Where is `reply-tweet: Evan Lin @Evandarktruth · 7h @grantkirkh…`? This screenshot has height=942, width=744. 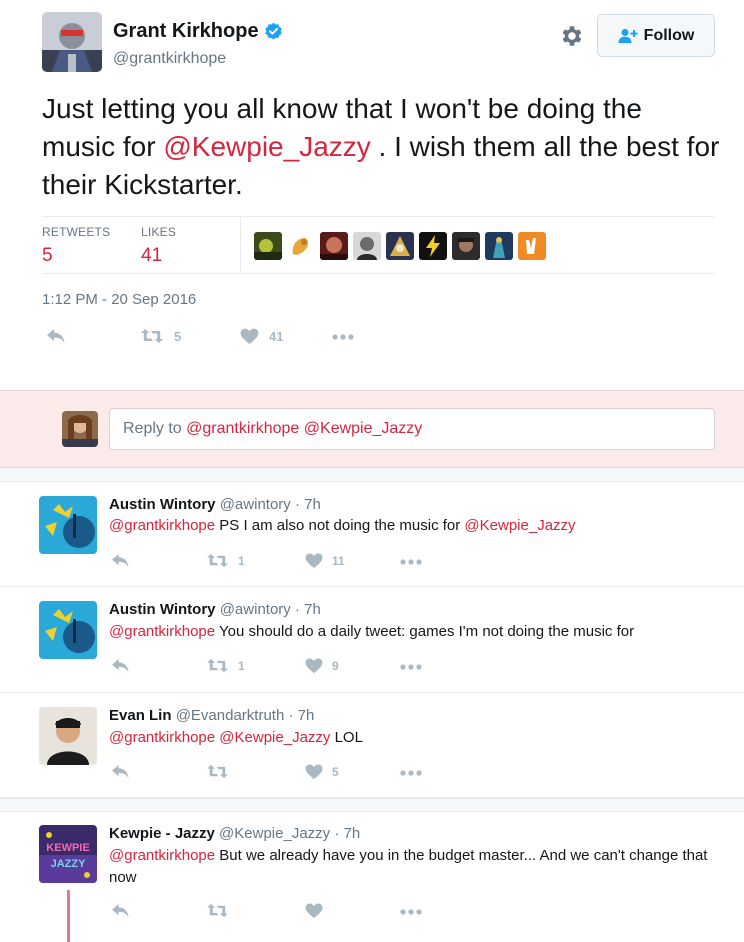
reply-tweet: Evan Lin @Evandarktruth · 7h @grantkirkh… is located at coordinates (372, 745).